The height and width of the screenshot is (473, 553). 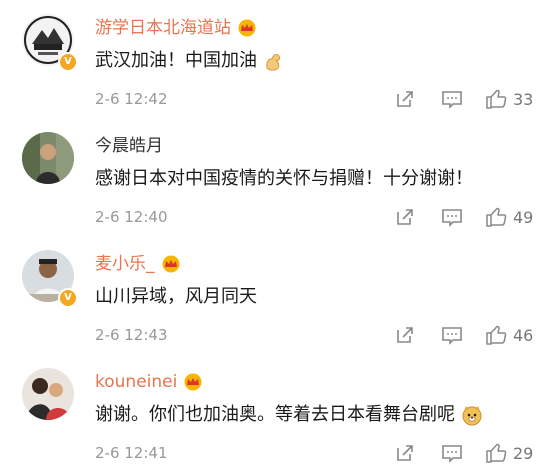 I want to click on comment-text: 谢谢。你们也加油奥。等着去日本看舞台剧呢, so click(x=289, y=415).